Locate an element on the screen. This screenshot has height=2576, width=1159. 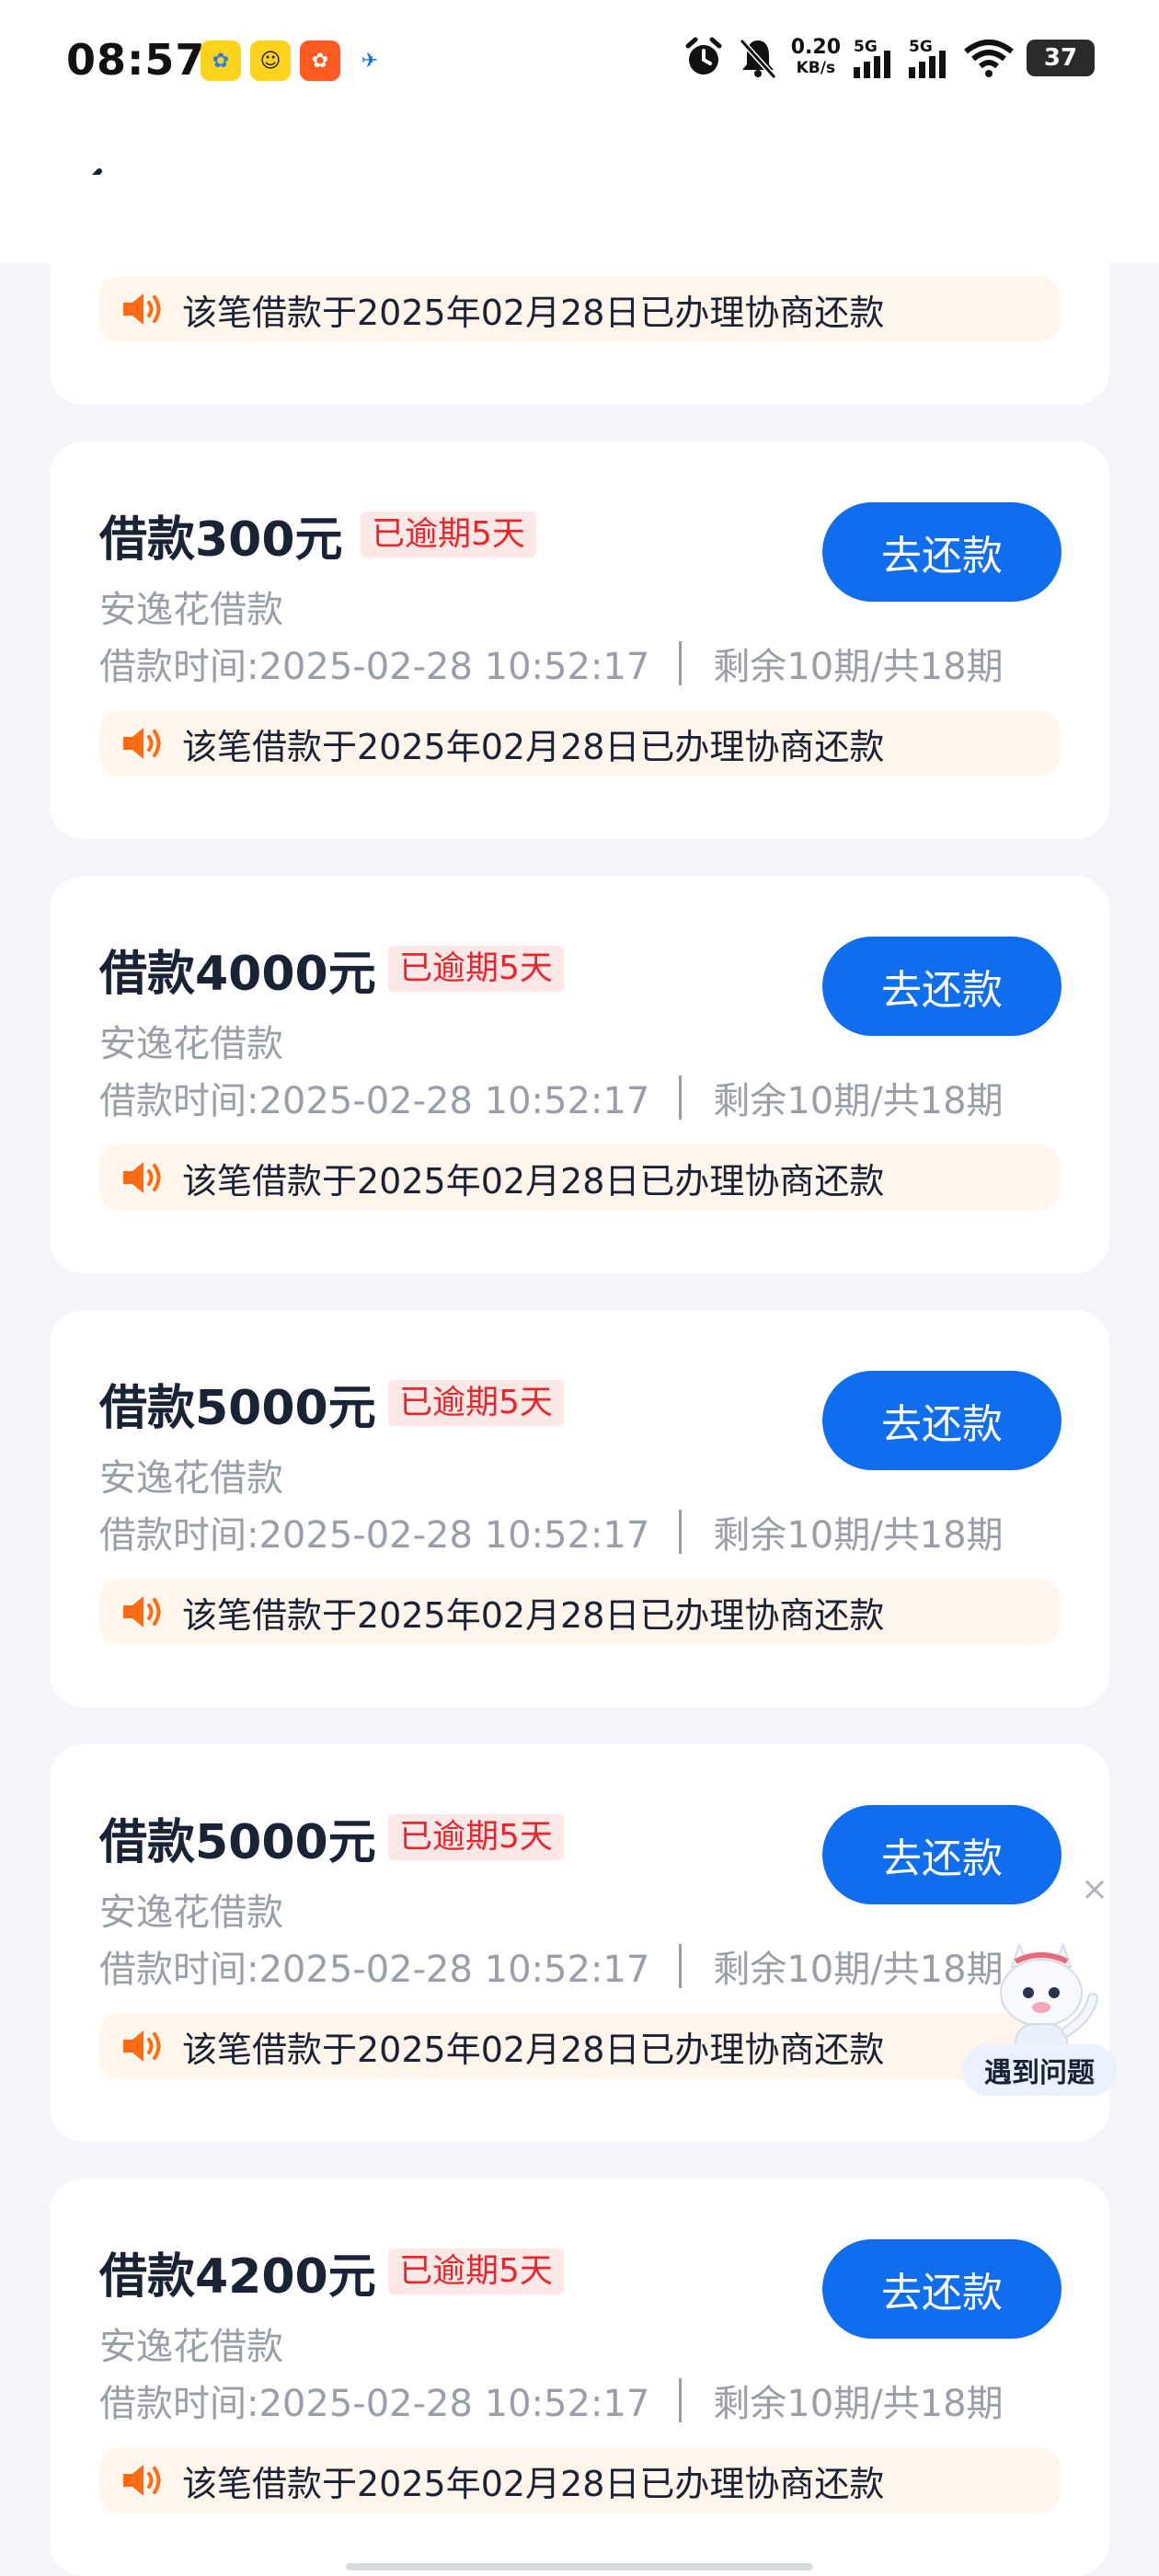
loan-amount: 借款4200元 is located at coordinates (237, 2277).